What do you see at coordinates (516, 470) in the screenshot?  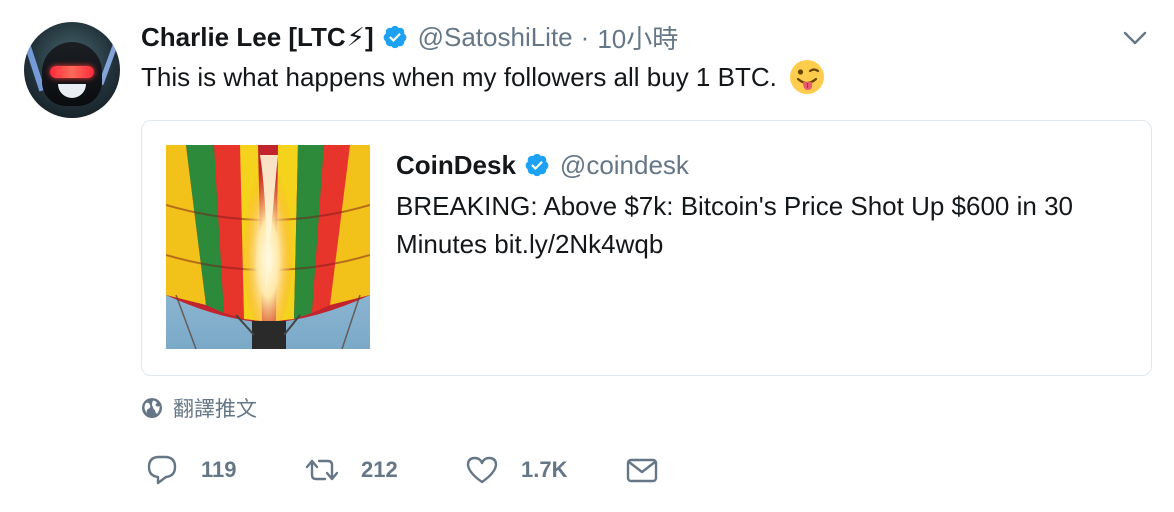 I see `like-button: 1.7K` at bounding box center [516, 470].